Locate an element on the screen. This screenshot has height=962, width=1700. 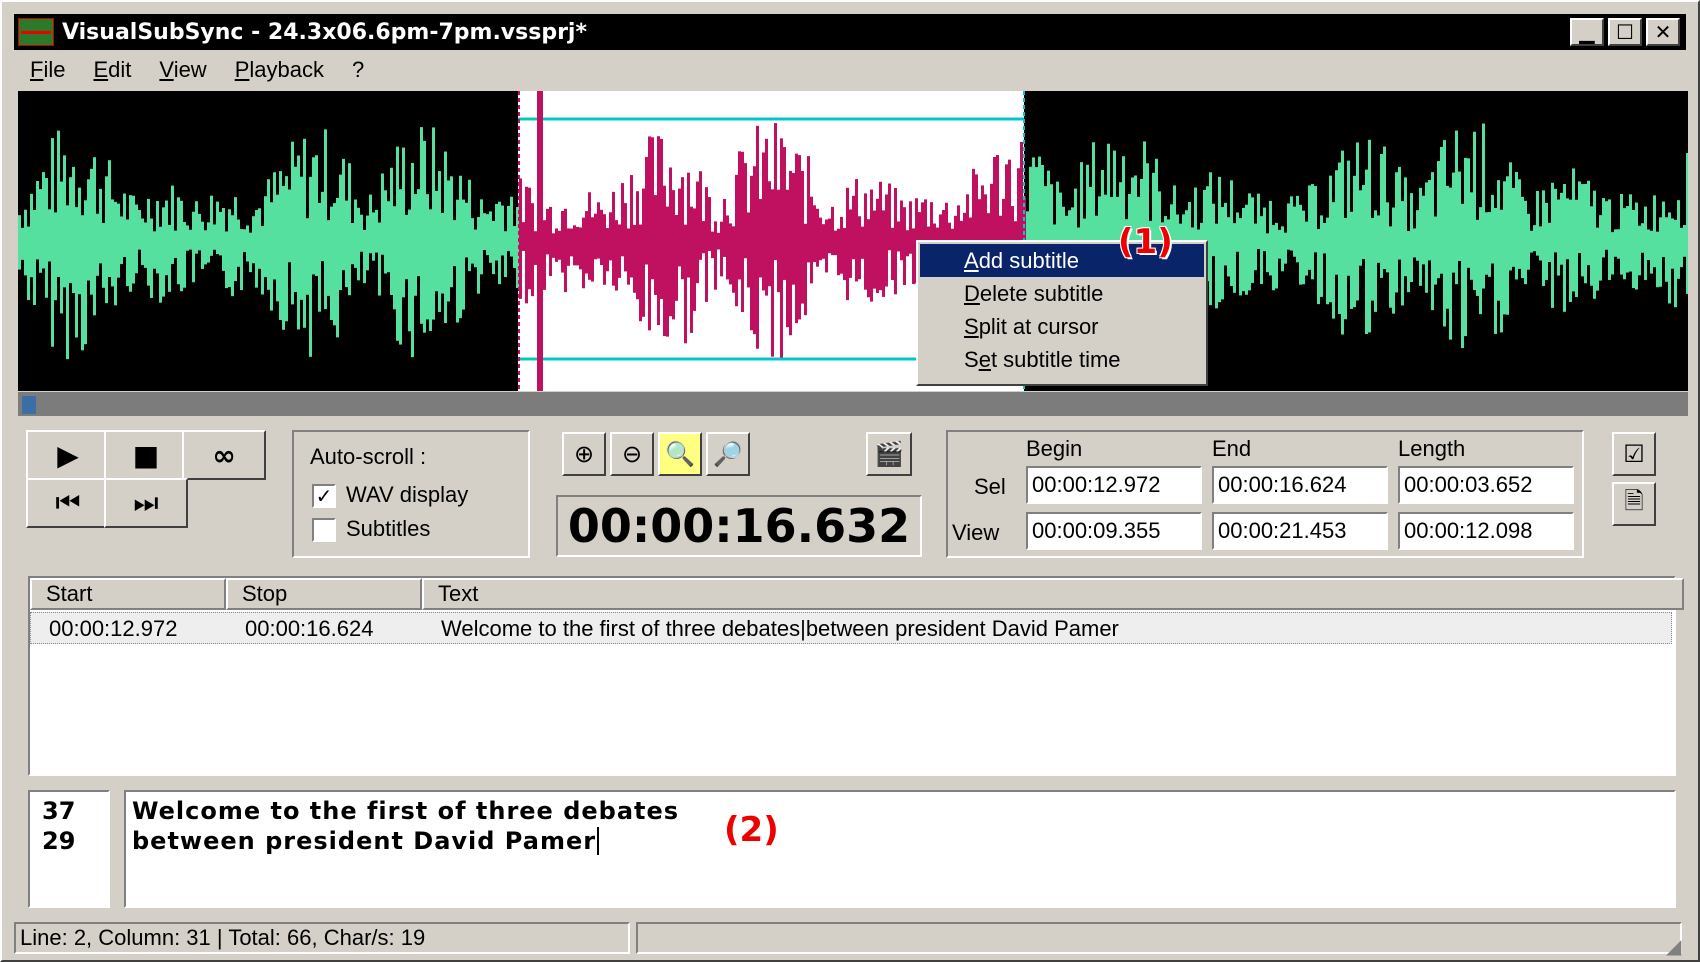
subtitles-option: Subtitles is located at coordinates (371, 529).